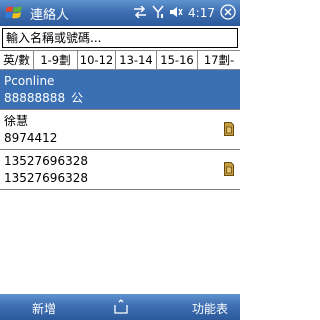 This screenshot has width=320, height=320. Describe the element at coordinates (46, 178) in the screenshot. I see `contact-number: 13527696328` at that location.